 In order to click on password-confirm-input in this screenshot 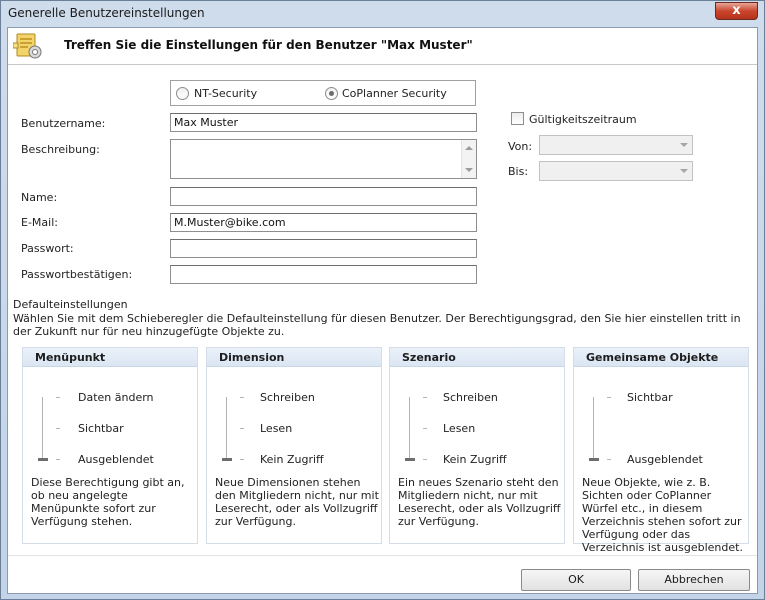, I will do `click(323, 274)`.